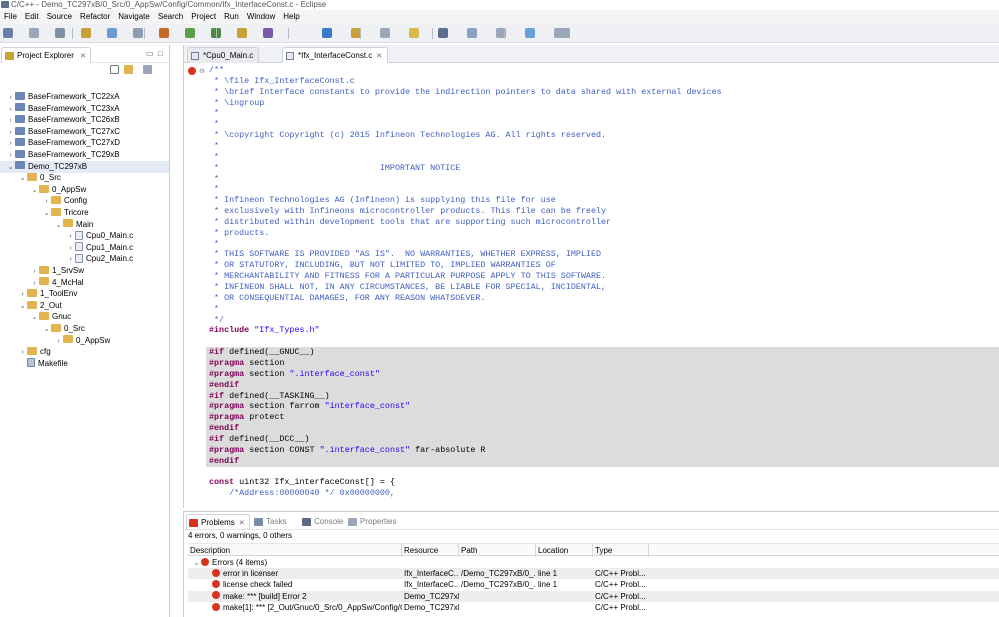  What do you see at coordinates (291, 17) in the screenshot?
I see `menu-help: Help` at bounding box center [291, 17].